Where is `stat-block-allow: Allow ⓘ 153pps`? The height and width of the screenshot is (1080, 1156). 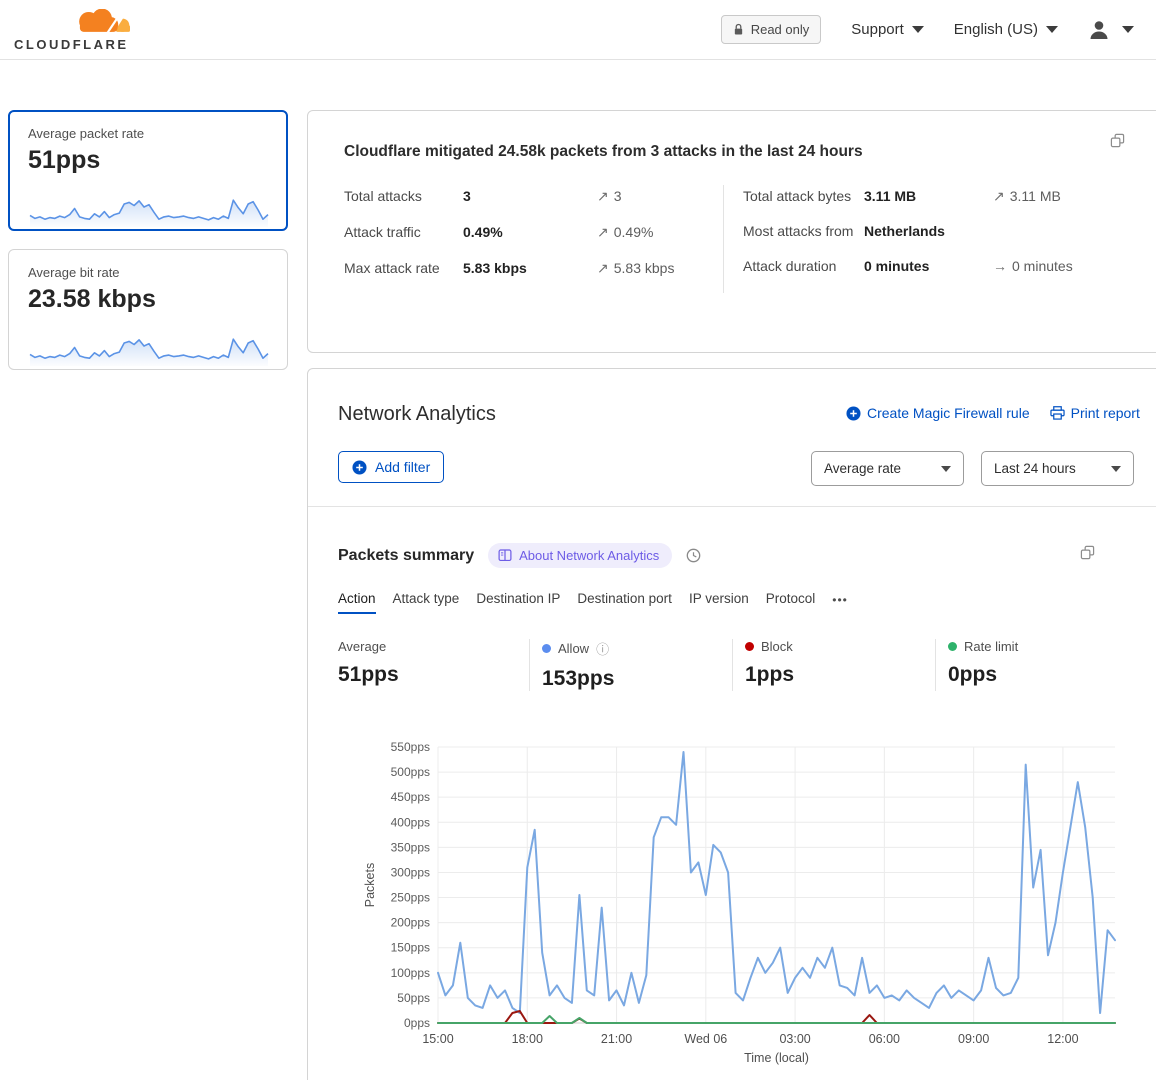 stat-block-allow: Allow ⓘ 153pps is located at coordinates (630, 665).